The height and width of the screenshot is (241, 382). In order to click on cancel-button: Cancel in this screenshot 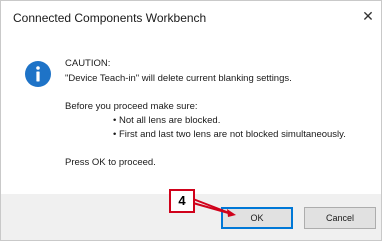, I will do `click(340, 218)`.